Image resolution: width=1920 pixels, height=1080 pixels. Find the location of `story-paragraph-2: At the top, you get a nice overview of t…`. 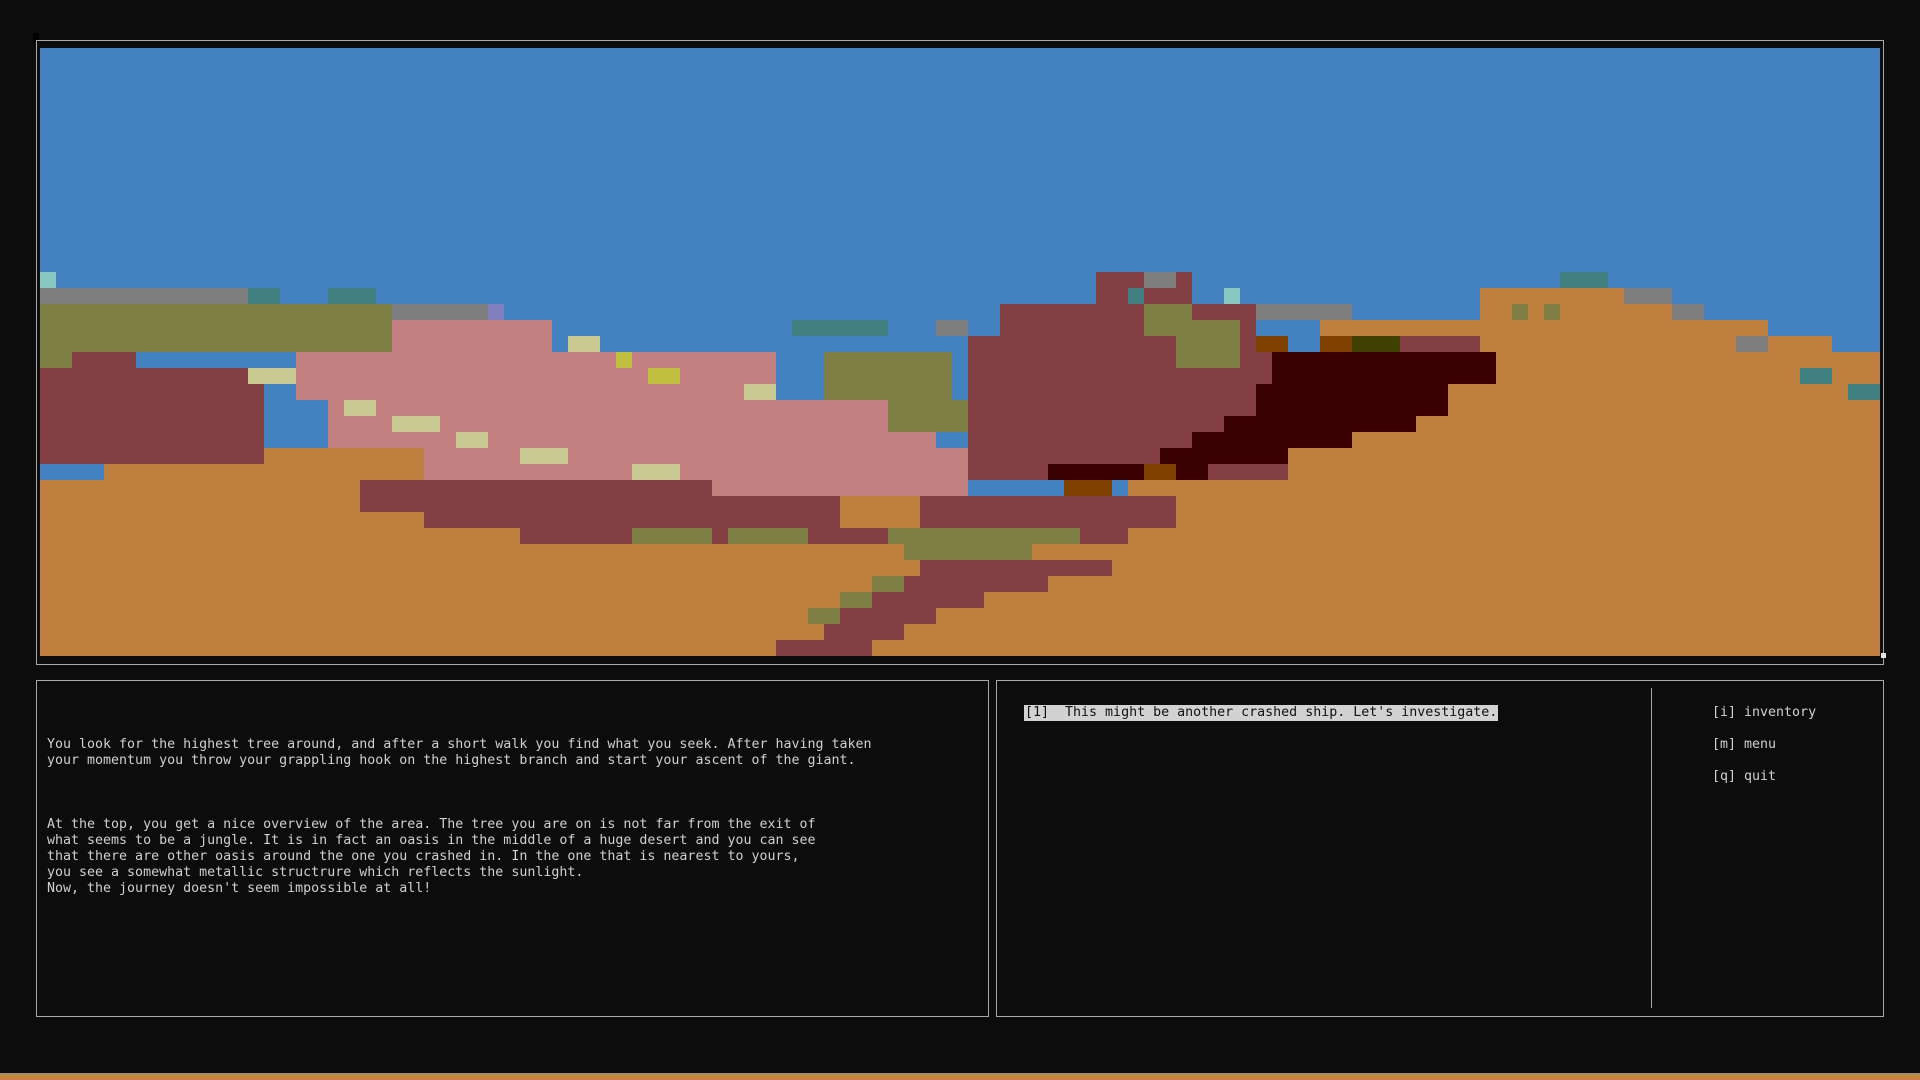

story-paragraph-2: At the top, you get a nice overview of t… is located at coordinates (431, 856).